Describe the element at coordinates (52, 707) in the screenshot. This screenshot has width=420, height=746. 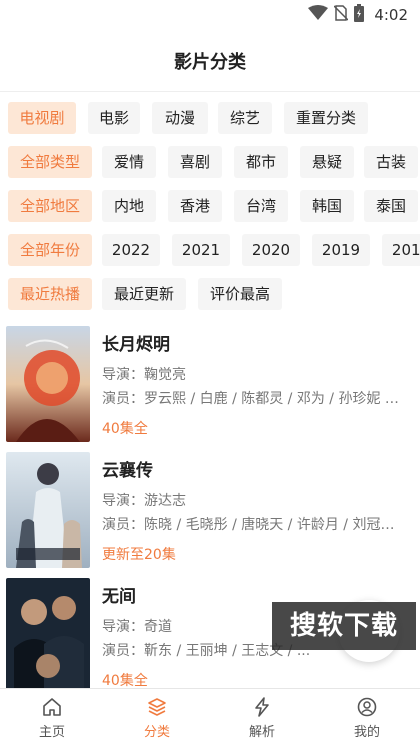
I see `home-icon` at that location.